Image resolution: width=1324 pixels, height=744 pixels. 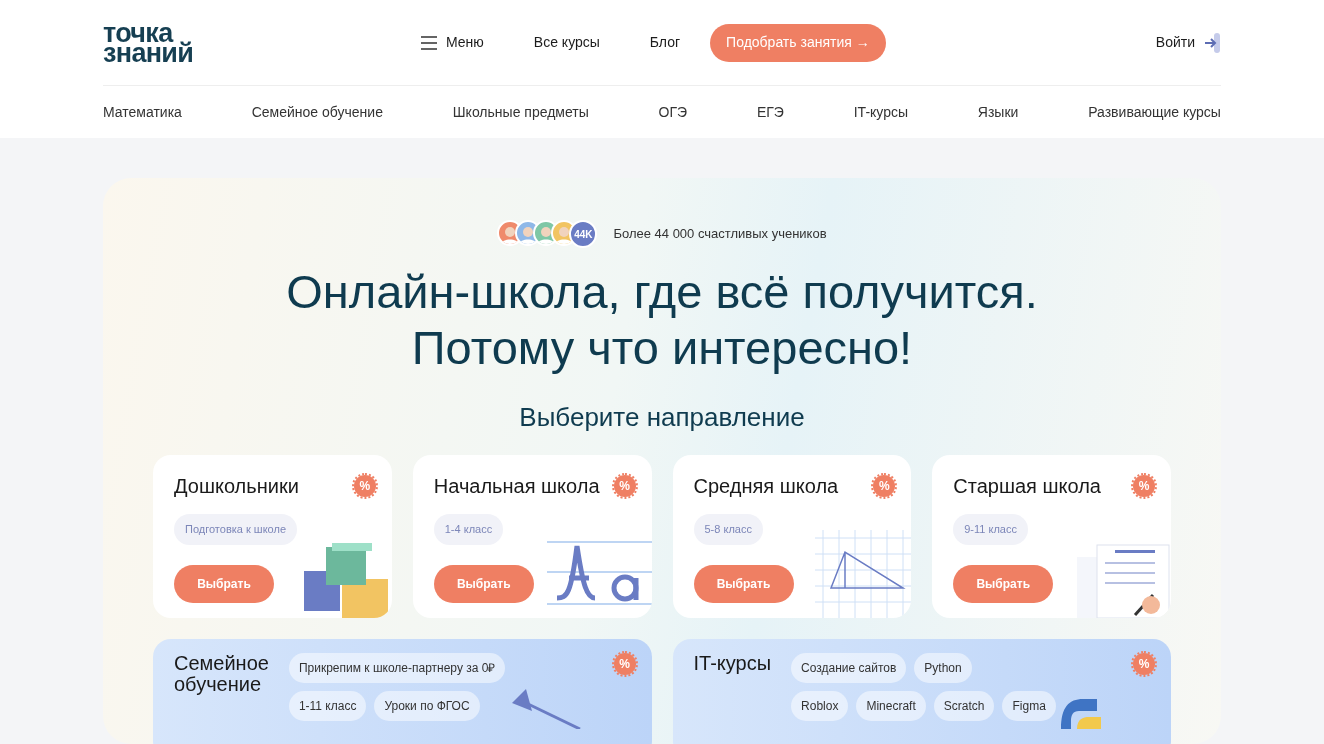 What do you see at coordinates (221, 675) in the screenshot?
I see `card-title: Семейное обучение` at bounding box center [221, 675].